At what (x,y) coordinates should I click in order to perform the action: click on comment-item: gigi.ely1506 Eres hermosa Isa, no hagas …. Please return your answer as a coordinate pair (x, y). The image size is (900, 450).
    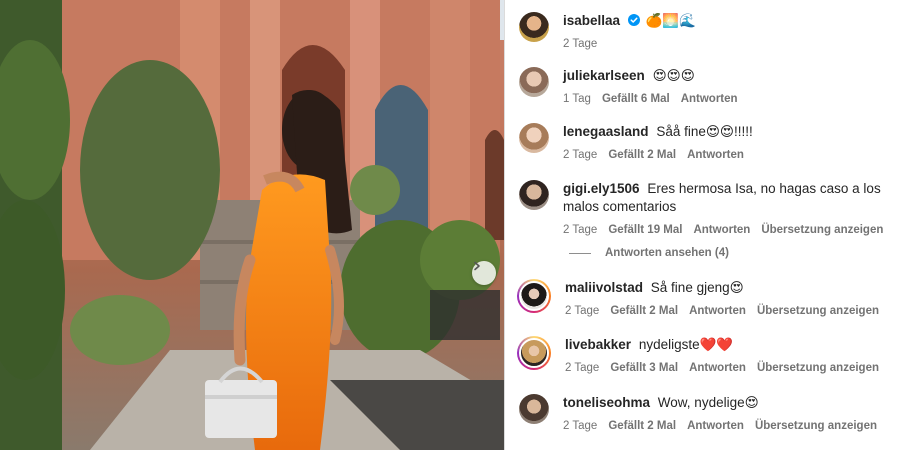
    Looking at the image, I should click on (704, 208).